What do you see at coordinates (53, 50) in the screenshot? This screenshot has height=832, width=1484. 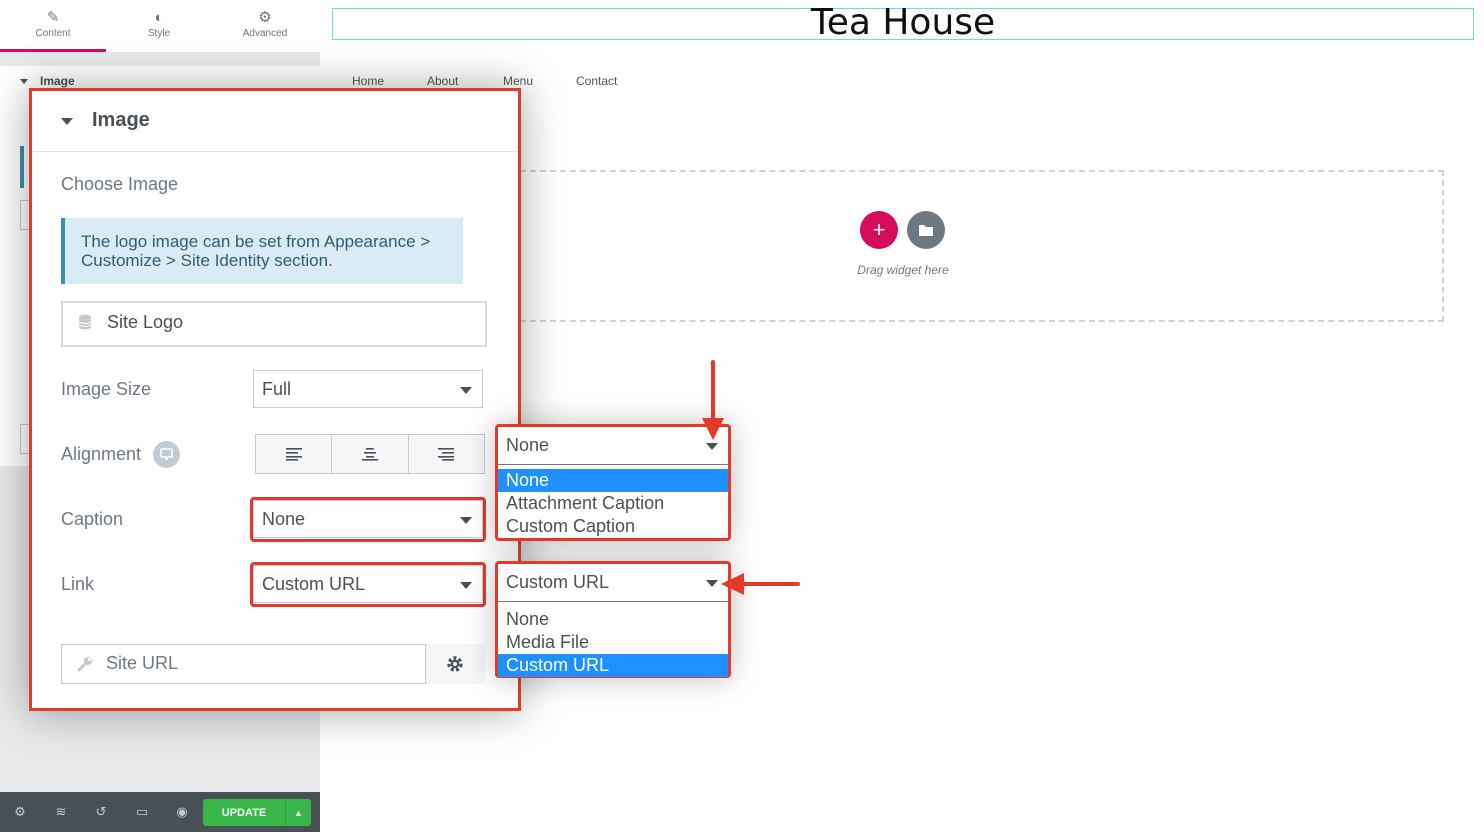 I see `tab-active-indicator` at bounding box center [53, 50].